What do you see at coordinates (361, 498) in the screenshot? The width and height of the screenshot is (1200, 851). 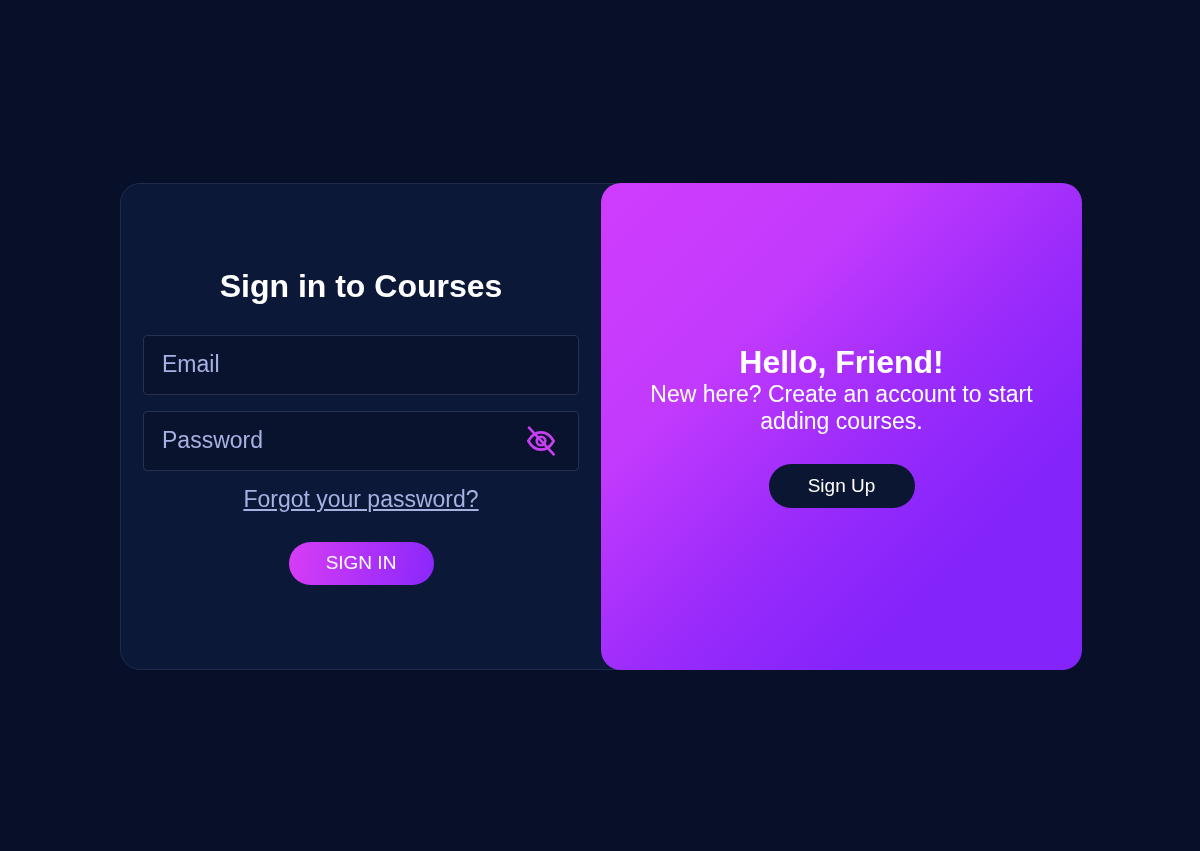 I see `forgot-password-link: Forgot your password?` at bounding box center [361, 498].